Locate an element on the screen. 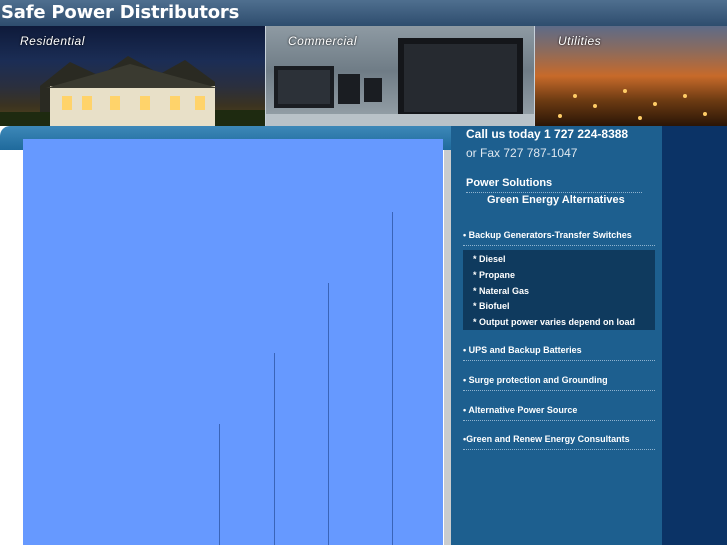  nav-power-solutions: Power Solutions is located at coordinates (509, 183).